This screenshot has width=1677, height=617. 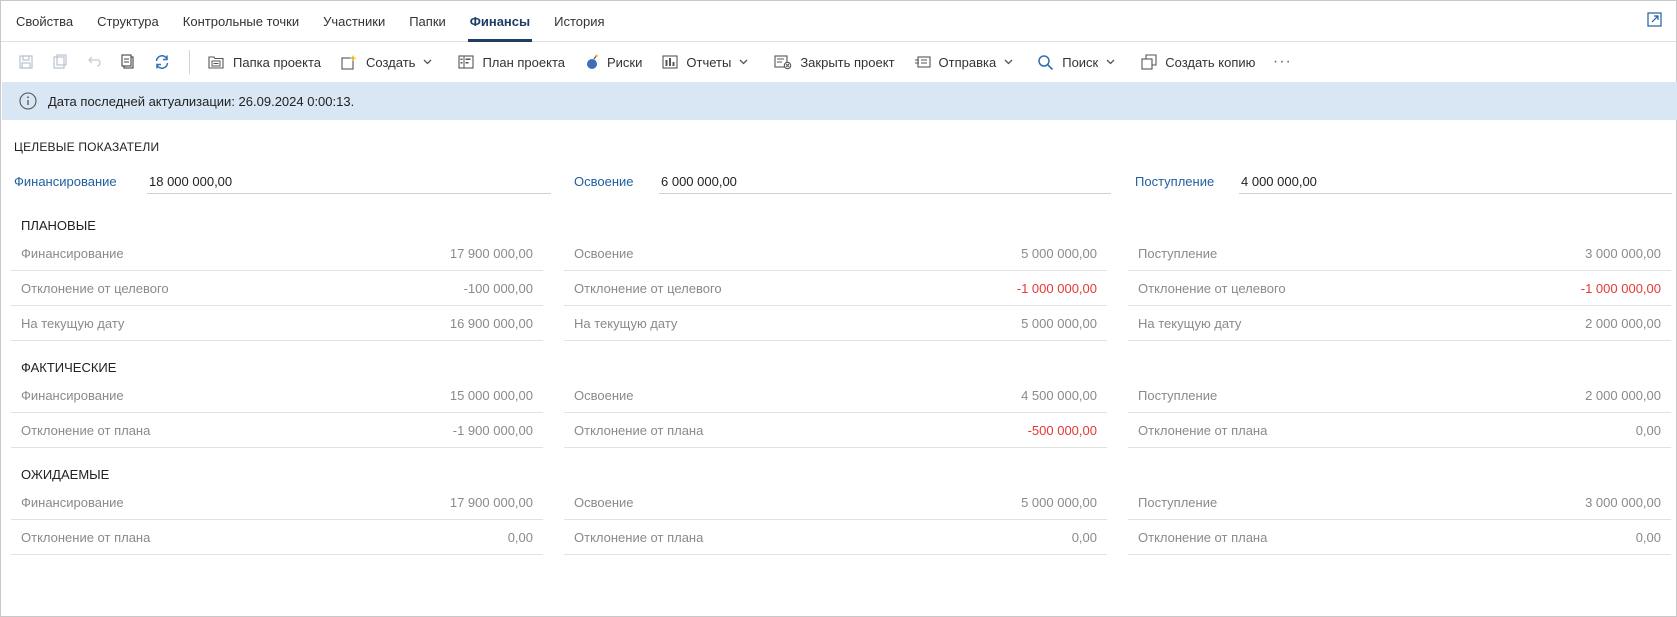 What do you see at coordinates (592, 61) in the screenshot?
I see `bomb-icon` at bounding box center [592, 61].